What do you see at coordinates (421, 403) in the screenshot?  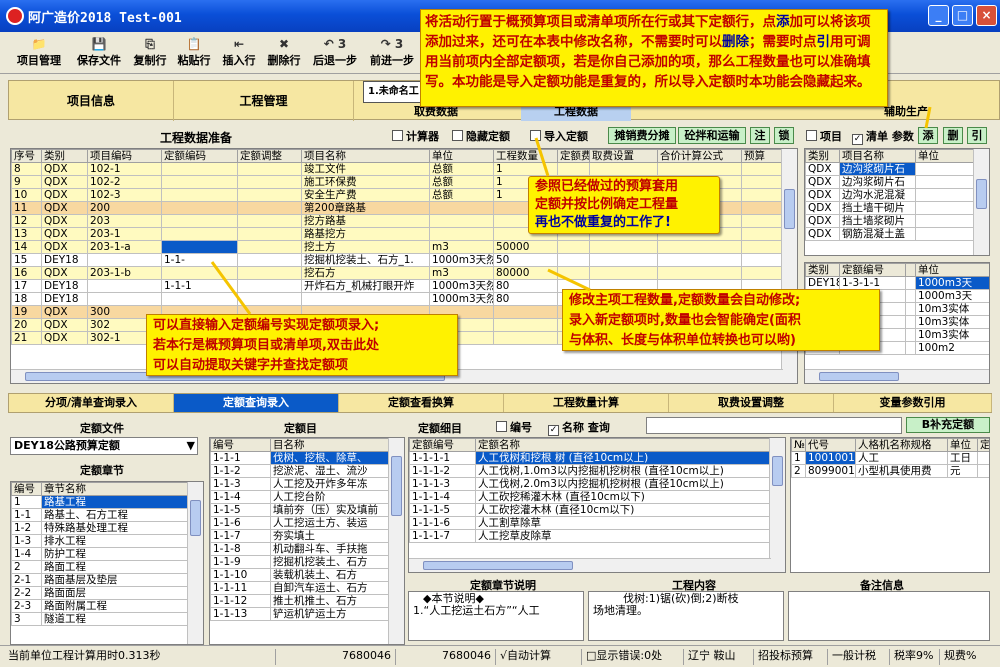 I see `tab-quota-convert: 定额查看换算` at bounding box center [421, 403].